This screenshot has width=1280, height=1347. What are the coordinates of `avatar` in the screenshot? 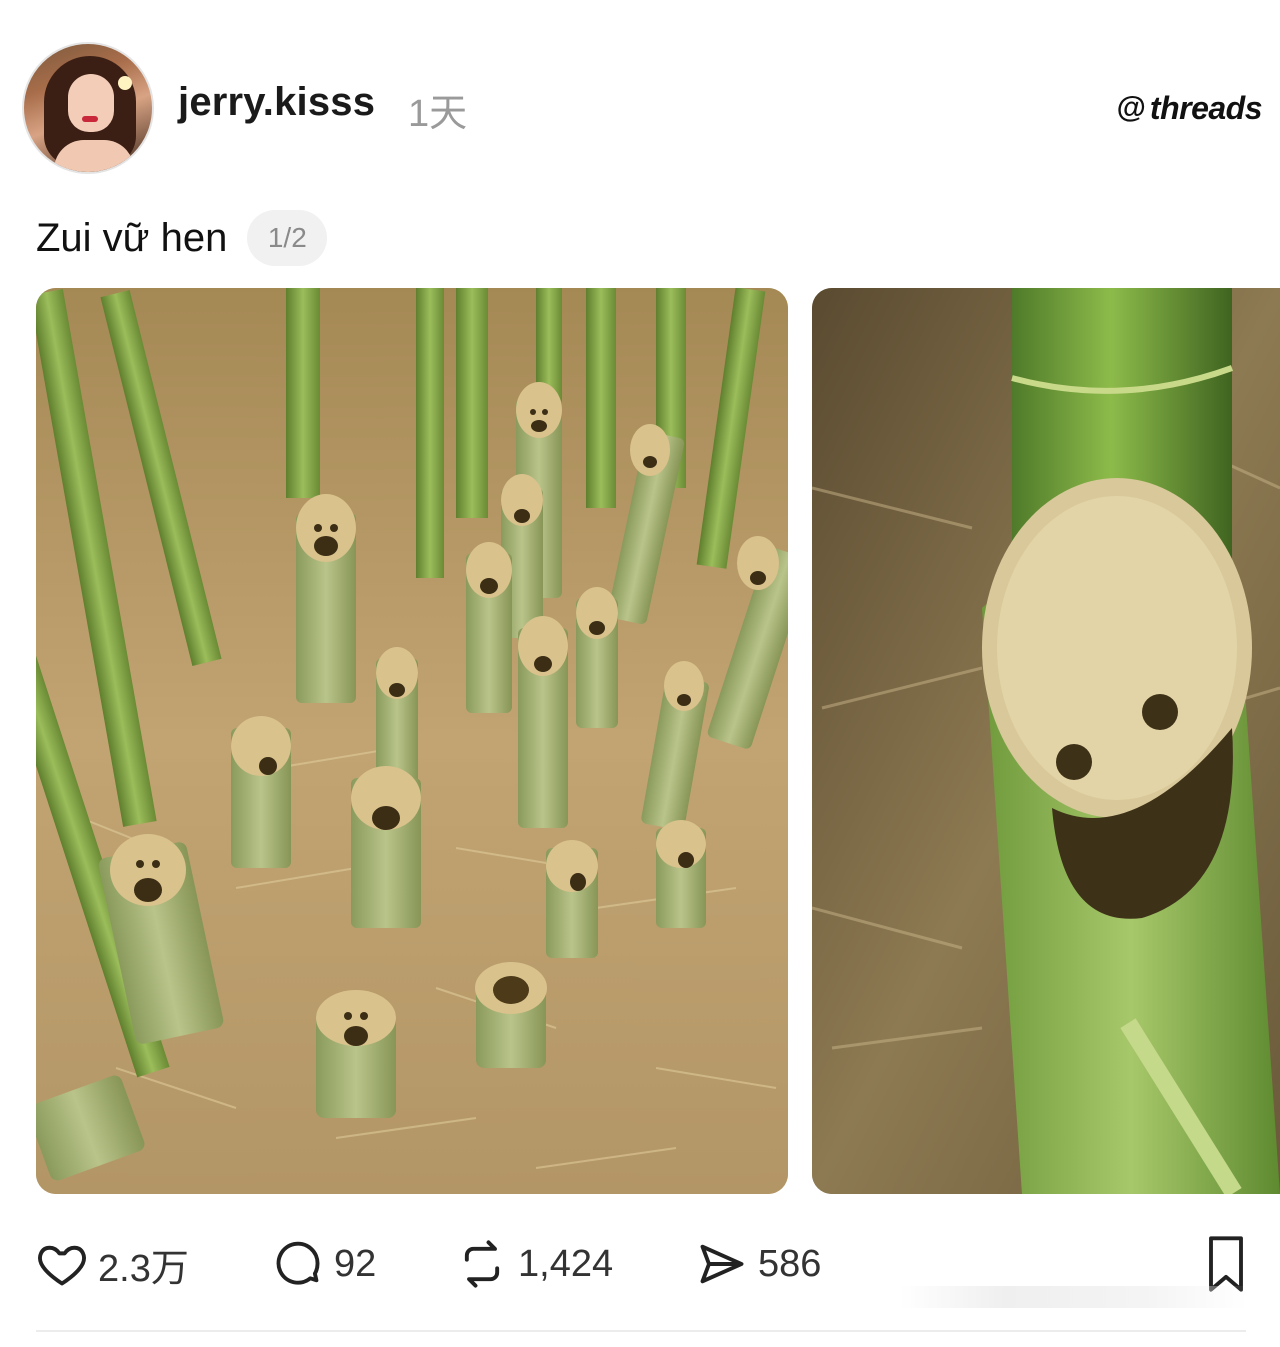 It's located at (88, 108).